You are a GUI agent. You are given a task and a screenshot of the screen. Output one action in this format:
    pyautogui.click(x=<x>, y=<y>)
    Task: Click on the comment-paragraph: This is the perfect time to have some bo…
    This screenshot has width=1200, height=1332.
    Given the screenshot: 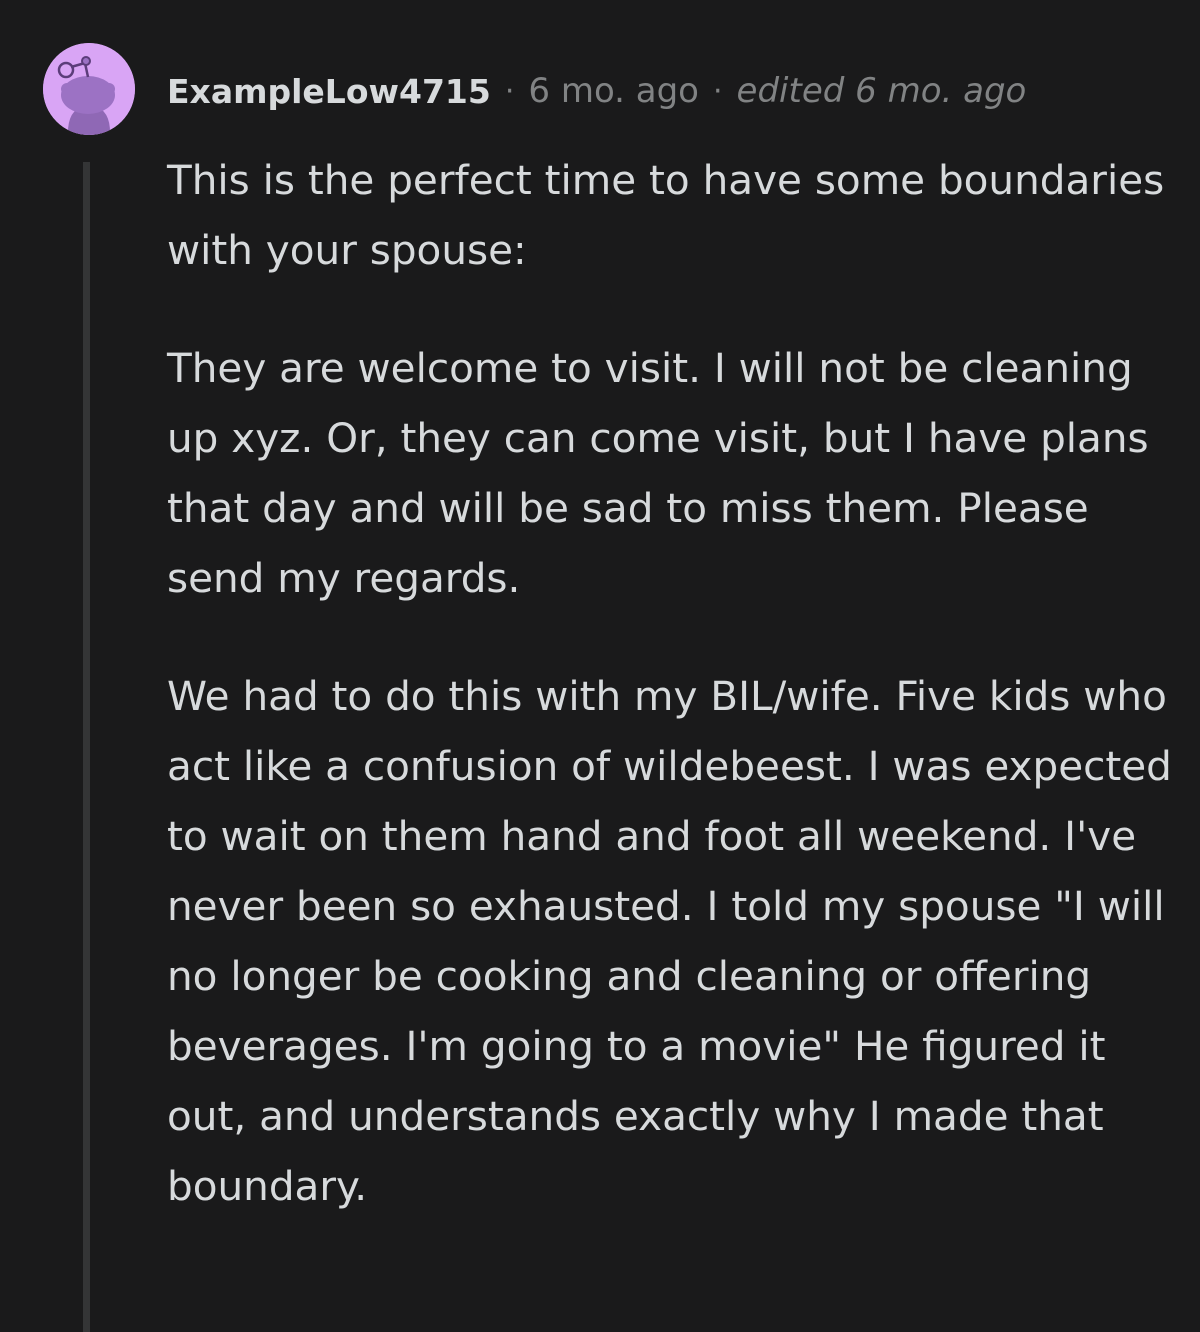 What is the action you would take?
    pyautogui.click(x=666, y=215)
    